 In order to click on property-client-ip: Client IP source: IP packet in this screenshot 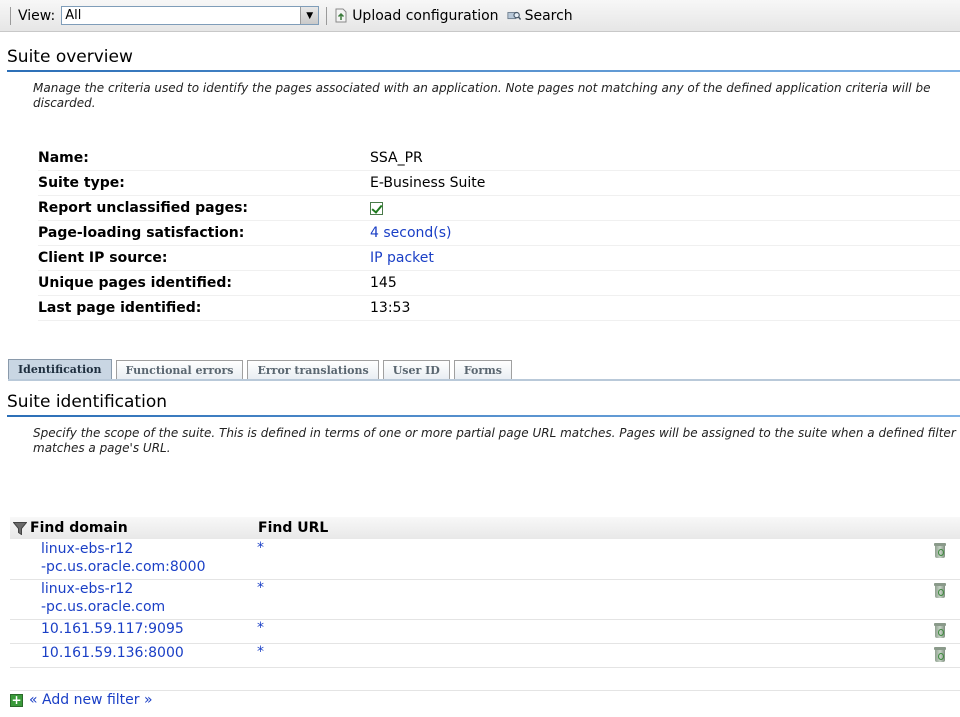, I will do `click(499, 258)`.